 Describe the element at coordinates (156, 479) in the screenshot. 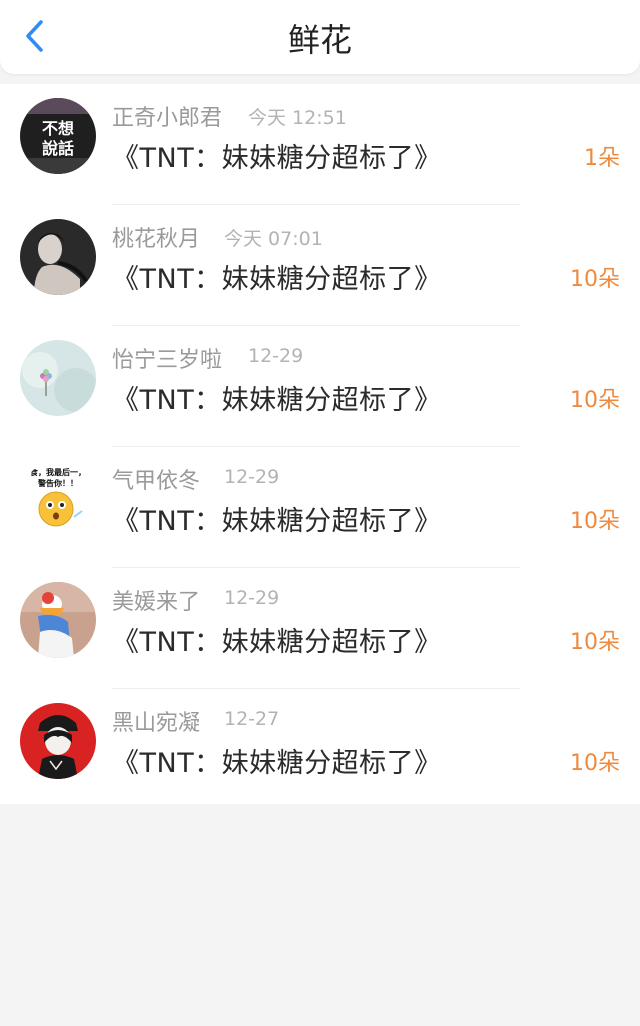

I see `user-name: 气甲依冬` at that location.